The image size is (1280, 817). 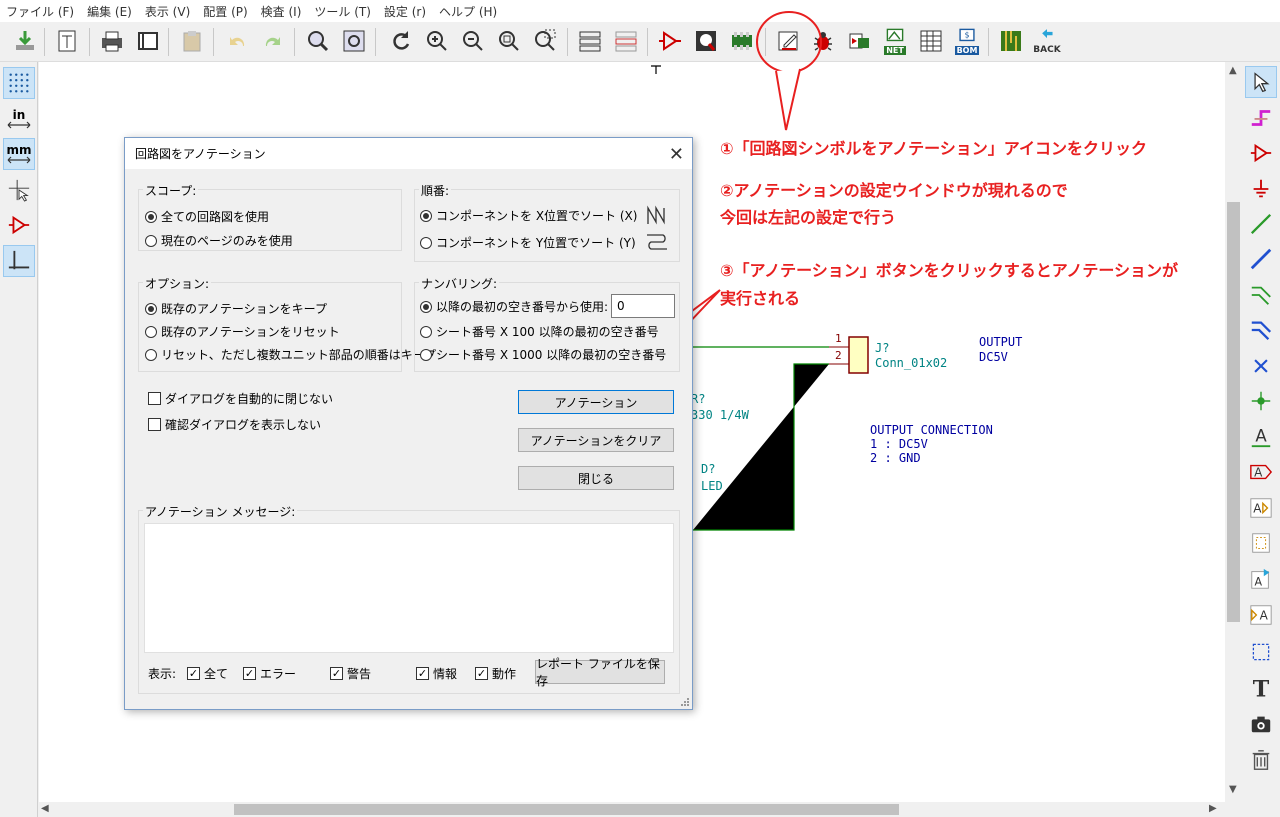 I want to click on vertical-scrollbar: ▲ ▼, so click(x=1233, y=432).